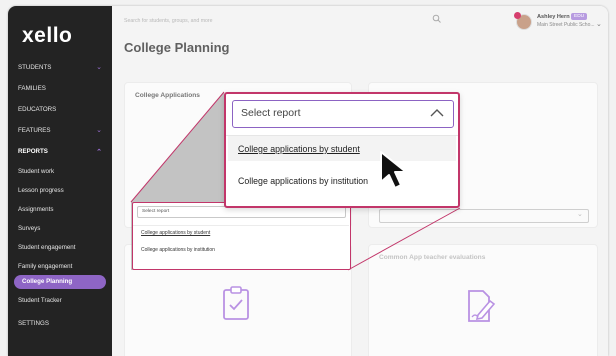  I want to click on divider, so click(241, 225).